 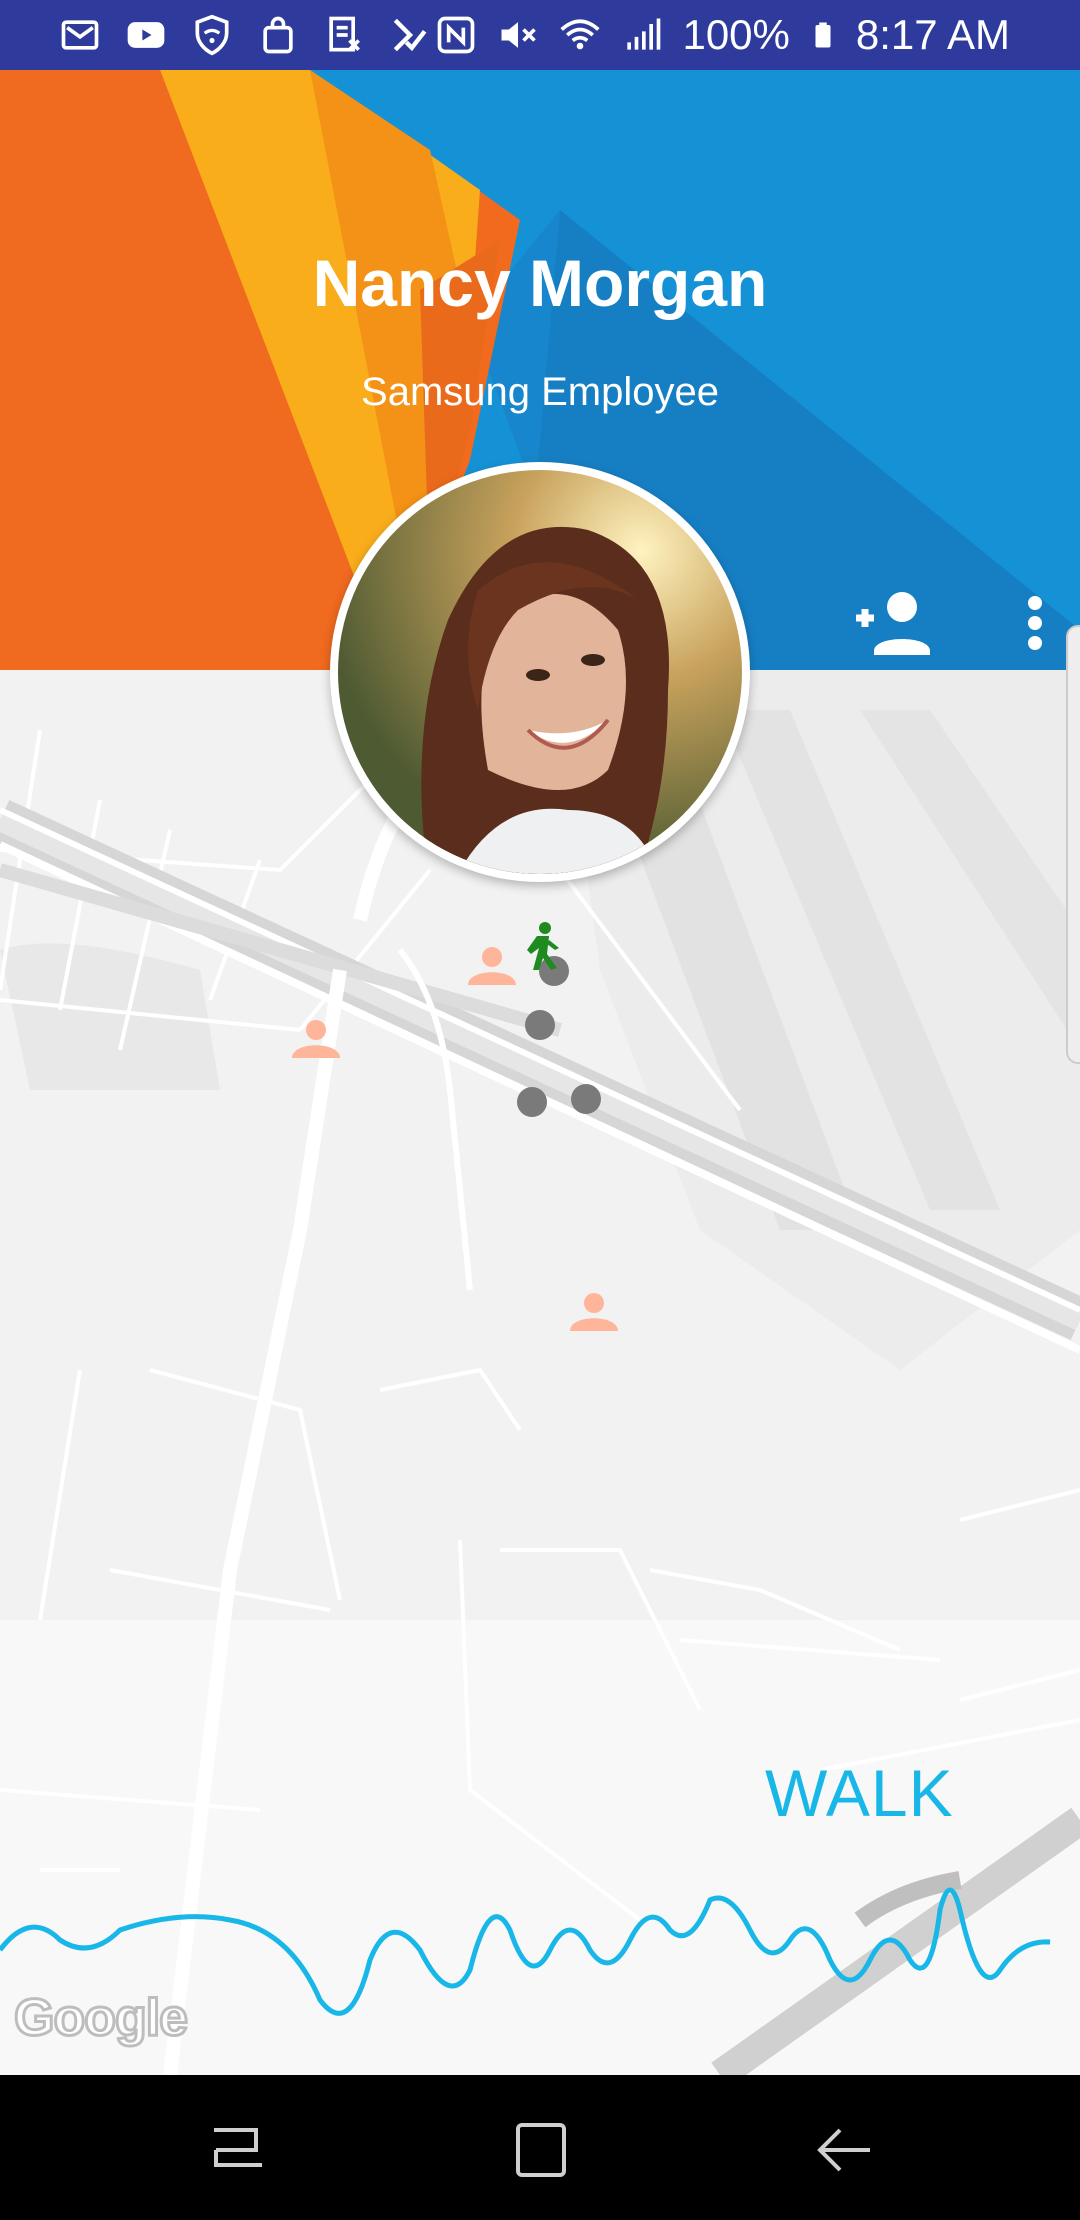 I want to click on more-vert-icon, so click(x=1035, y=623).